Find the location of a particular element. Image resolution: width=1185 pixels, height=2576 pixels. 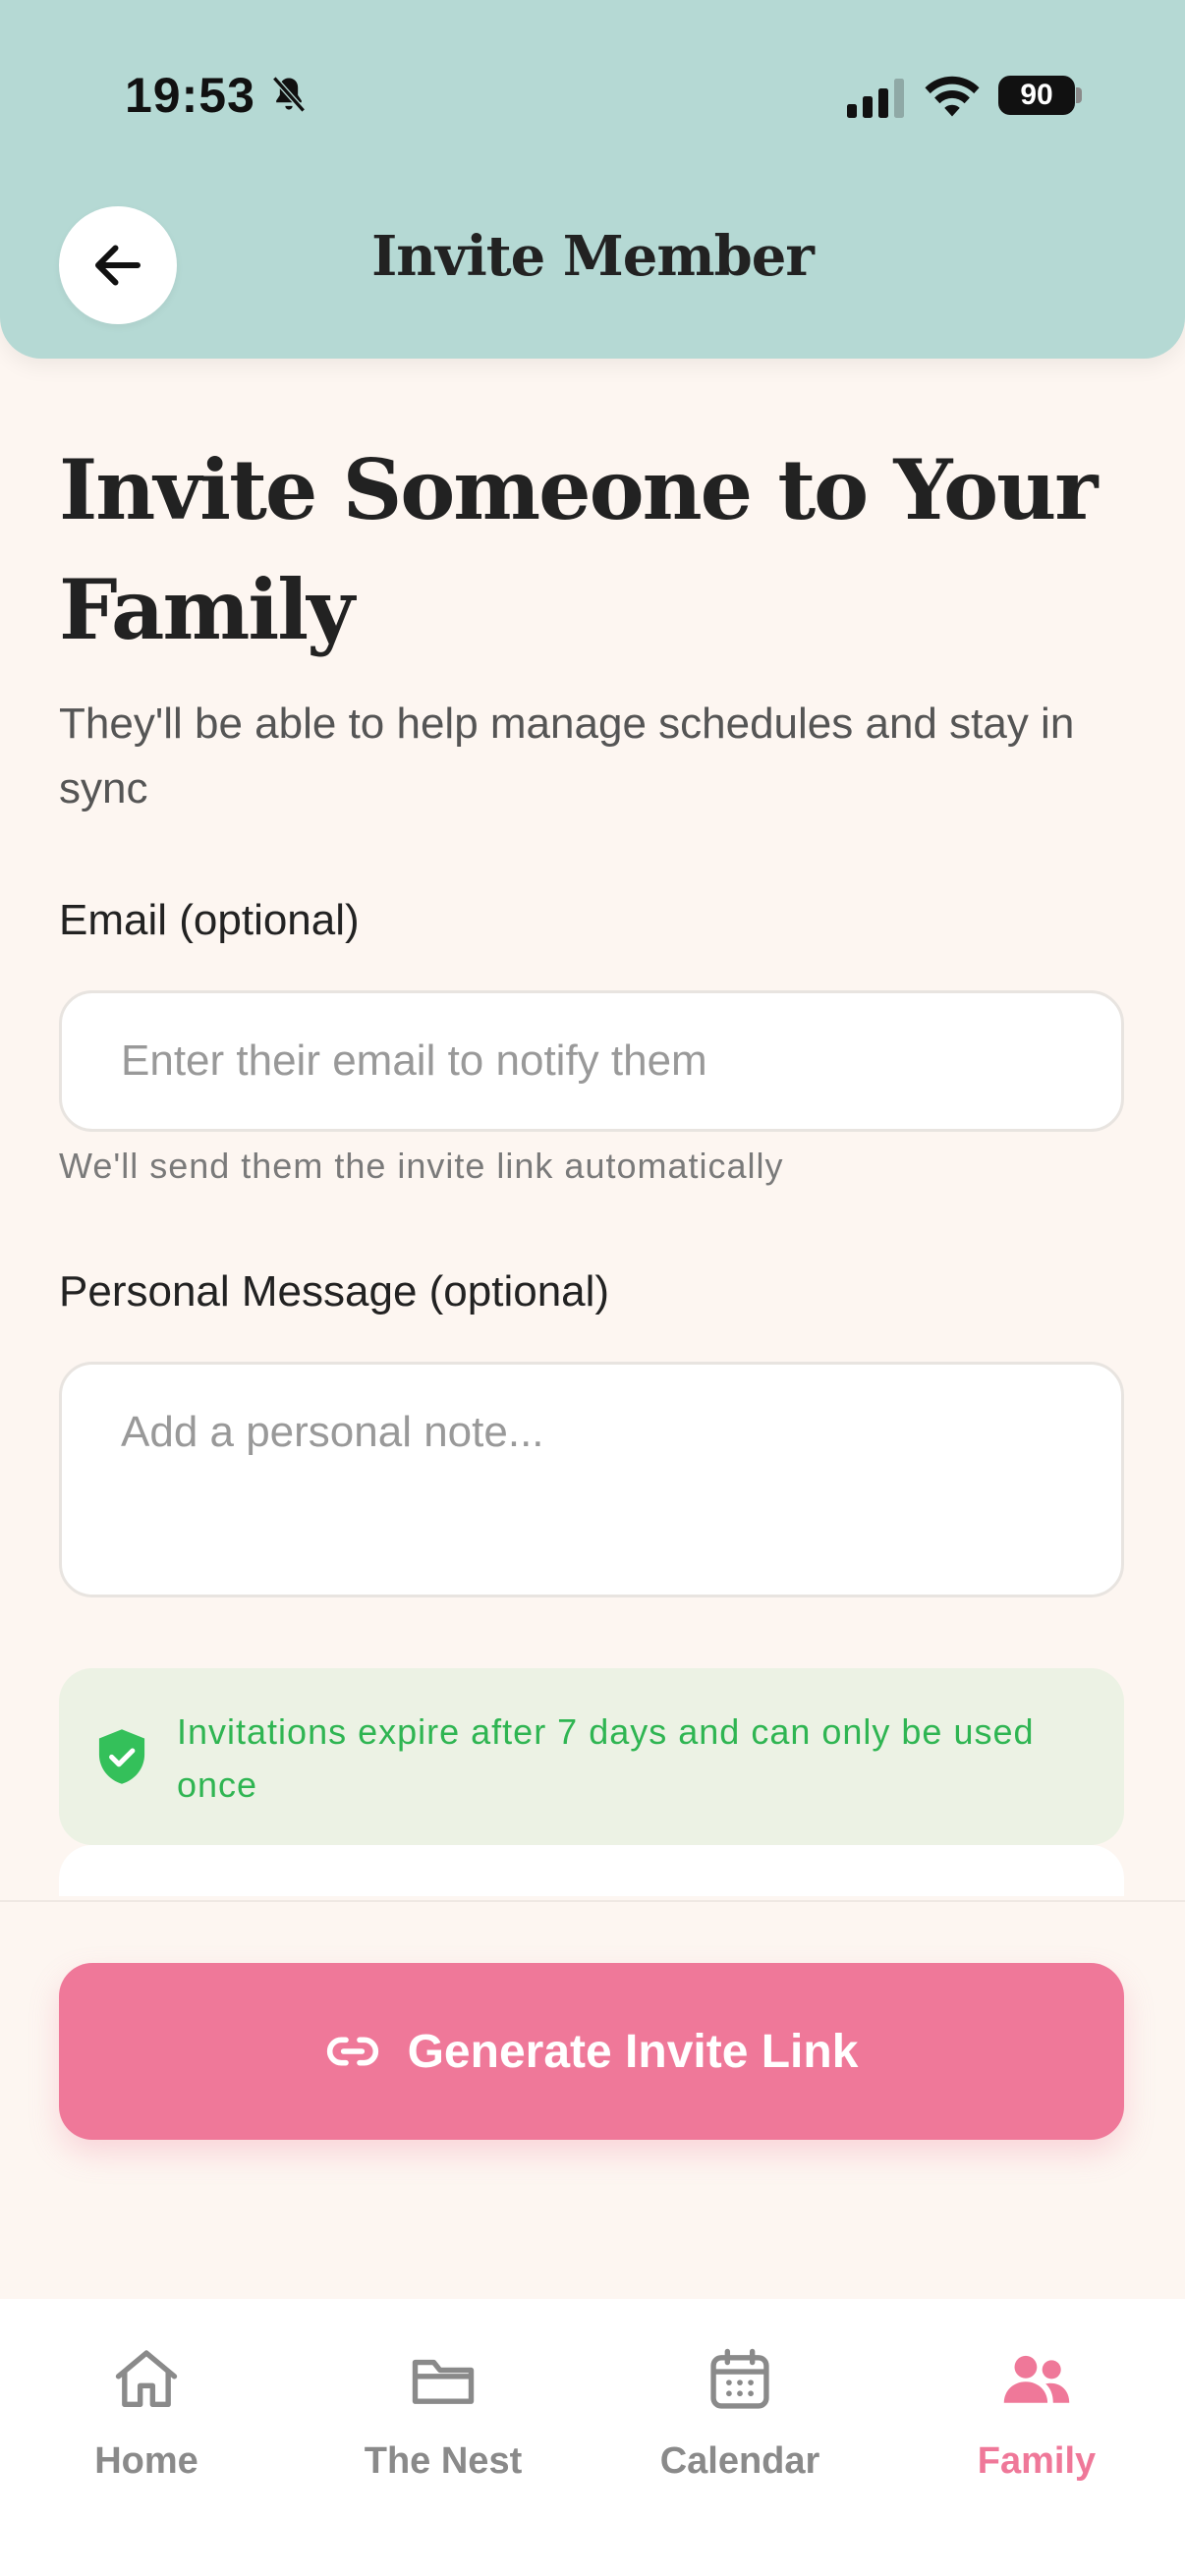

email-label: Email (optional) is located at coordinates (210, 920).